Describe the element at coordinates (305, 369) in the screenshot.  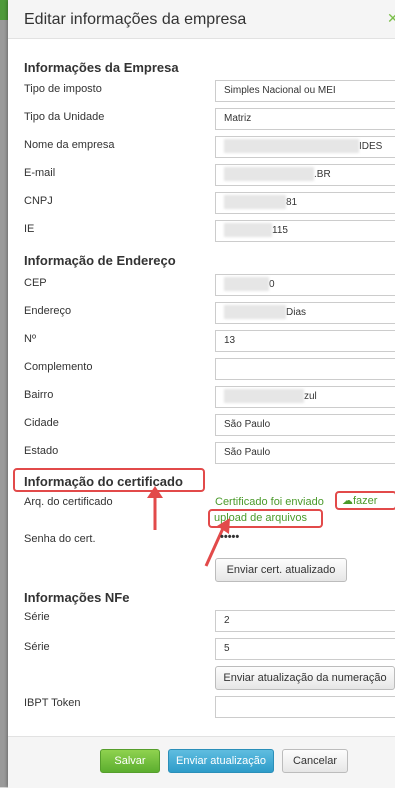
I see `complemento-input` at that location.